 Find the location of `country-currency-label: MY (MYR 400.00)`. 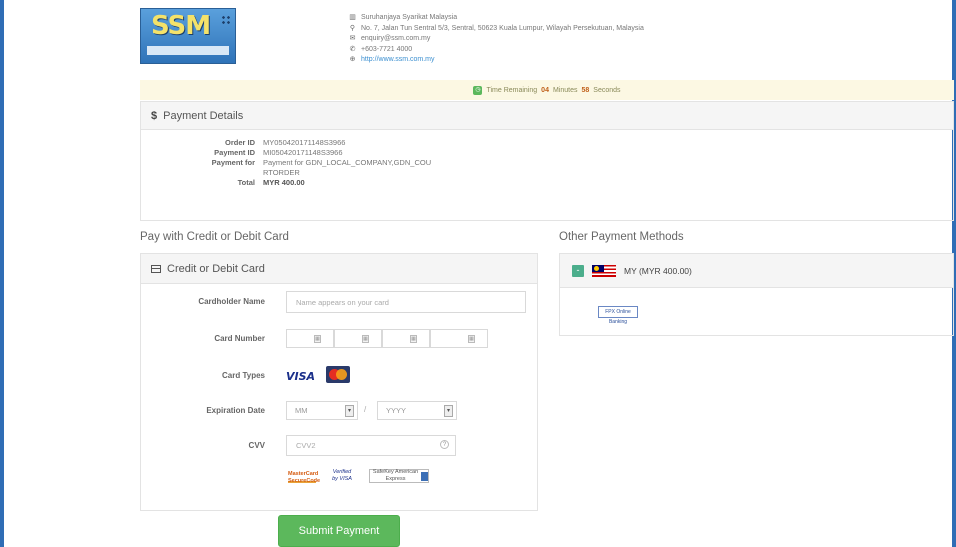

country-currency-label: MY (MYR 400.00) is located at coordinates (658, 270).